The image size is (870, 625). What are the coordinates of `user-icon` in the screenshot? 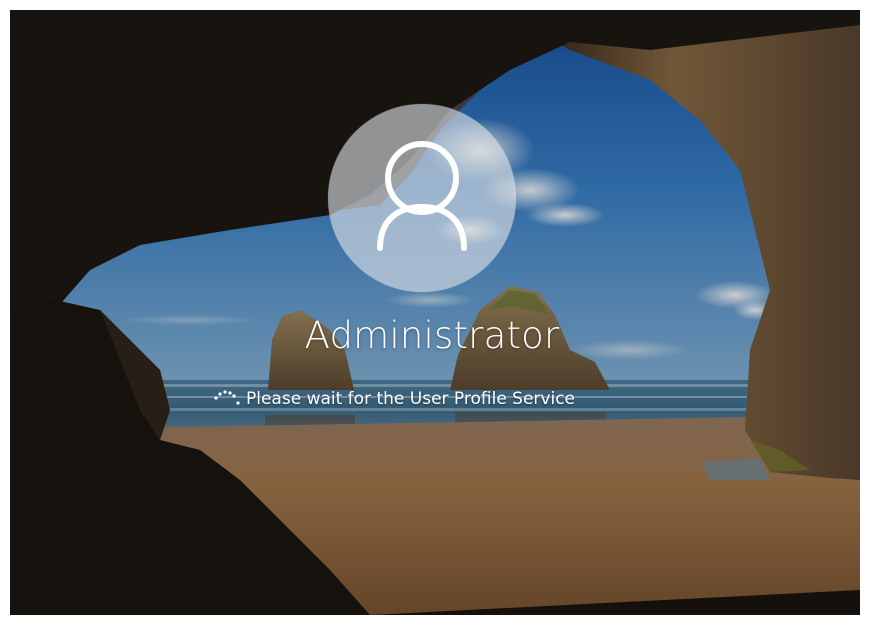 It's located at (422, 196).